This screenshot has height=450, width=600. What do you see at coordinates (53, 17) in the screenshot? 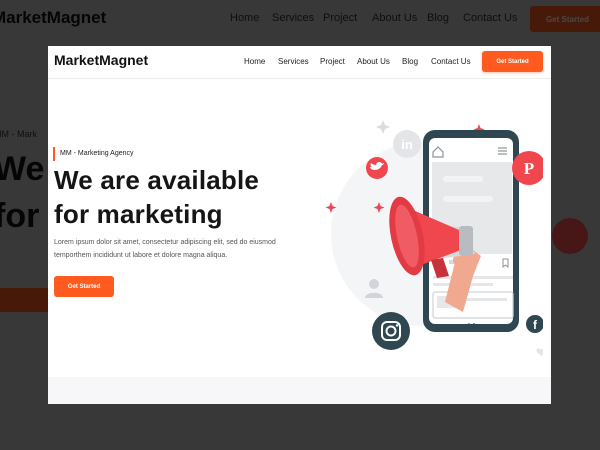
I see `background-brand: MarketMagnet` at bounding box center [53, 17].